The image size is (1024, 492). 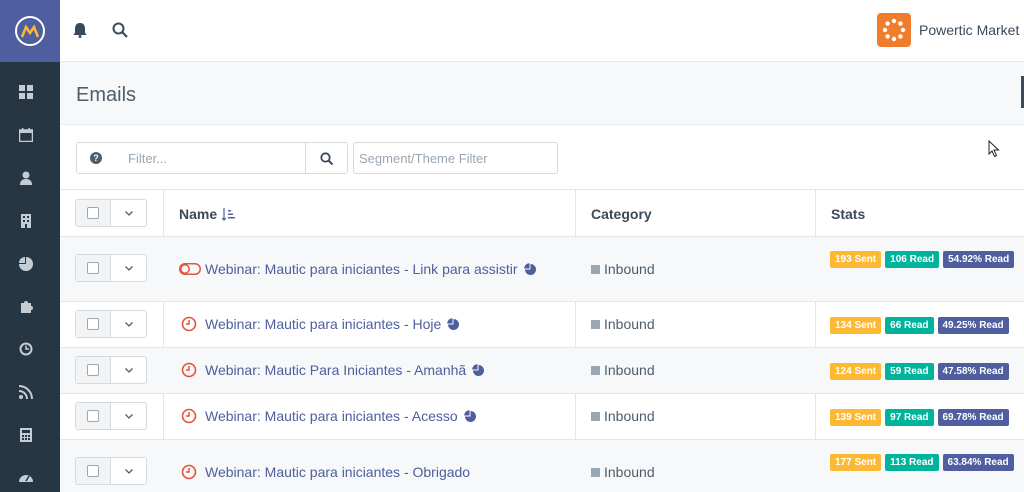 I want to click on select-all-checkbox, so click(x=93, y=213).